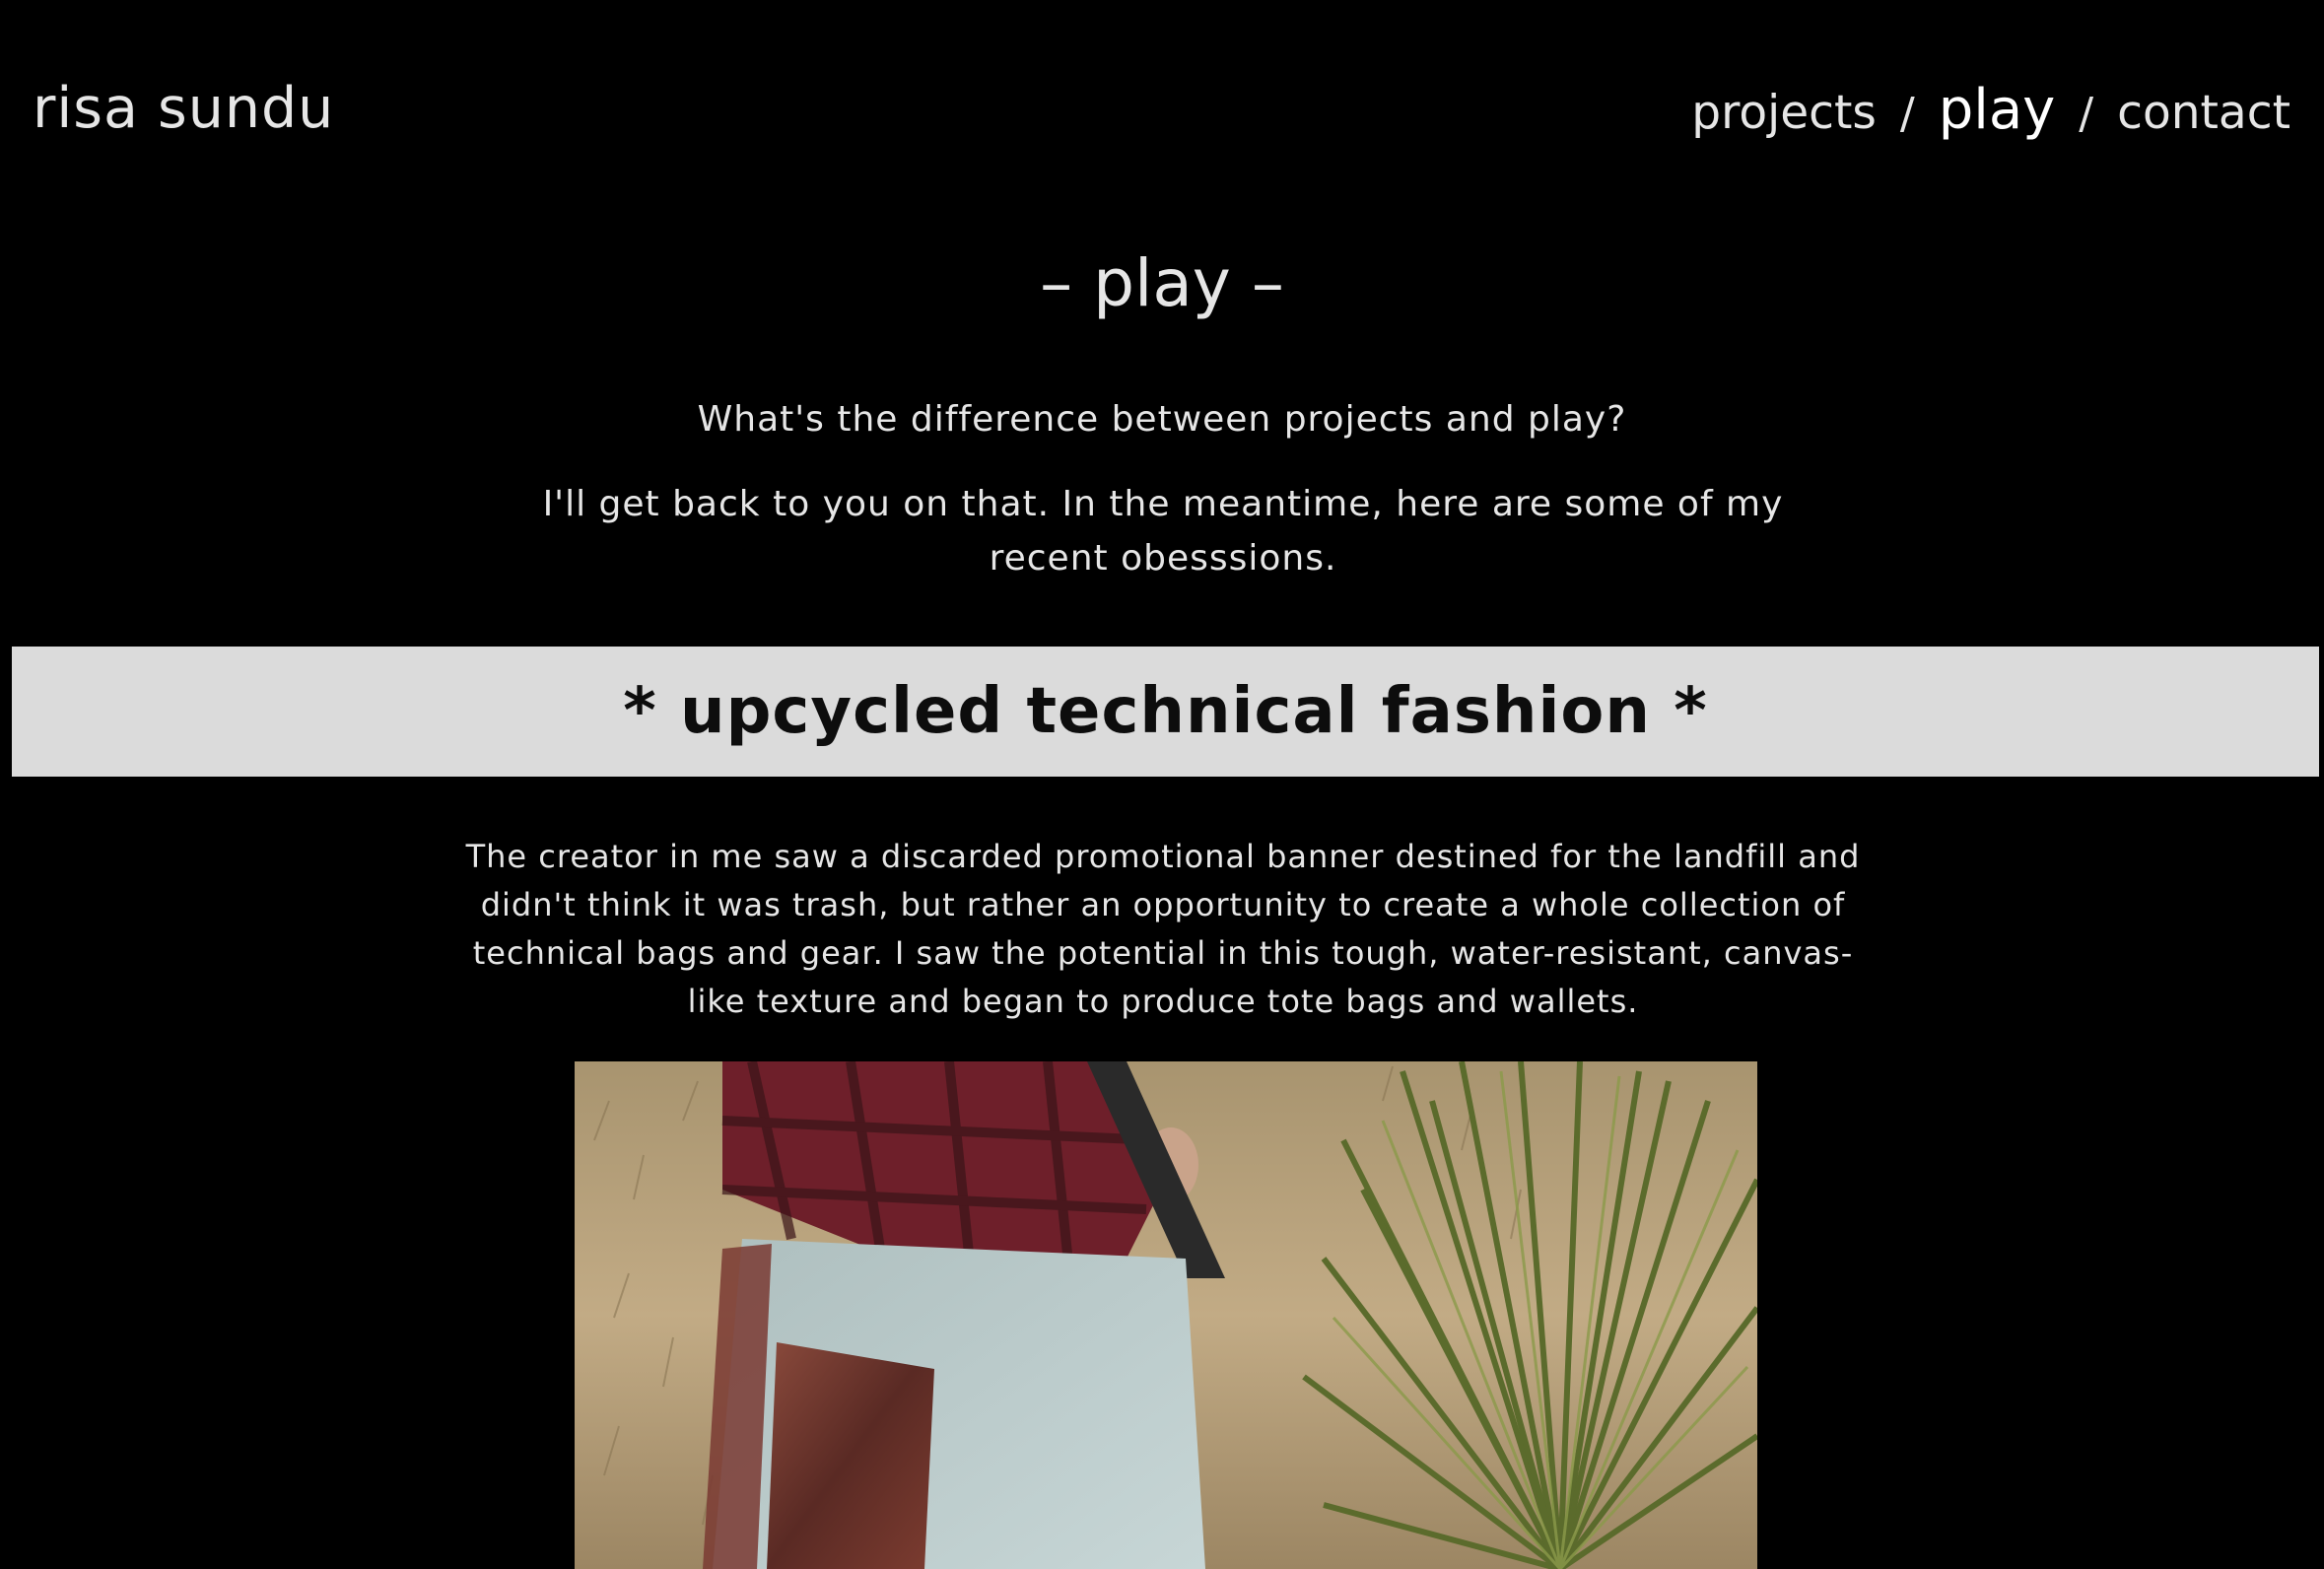 The width and height of the screenshot is (2324, 1569). What do you see at coordinates (1784, 114) in the screenshot?
I see `nav-link-projects: projects` at bounding box center [1784, 114].